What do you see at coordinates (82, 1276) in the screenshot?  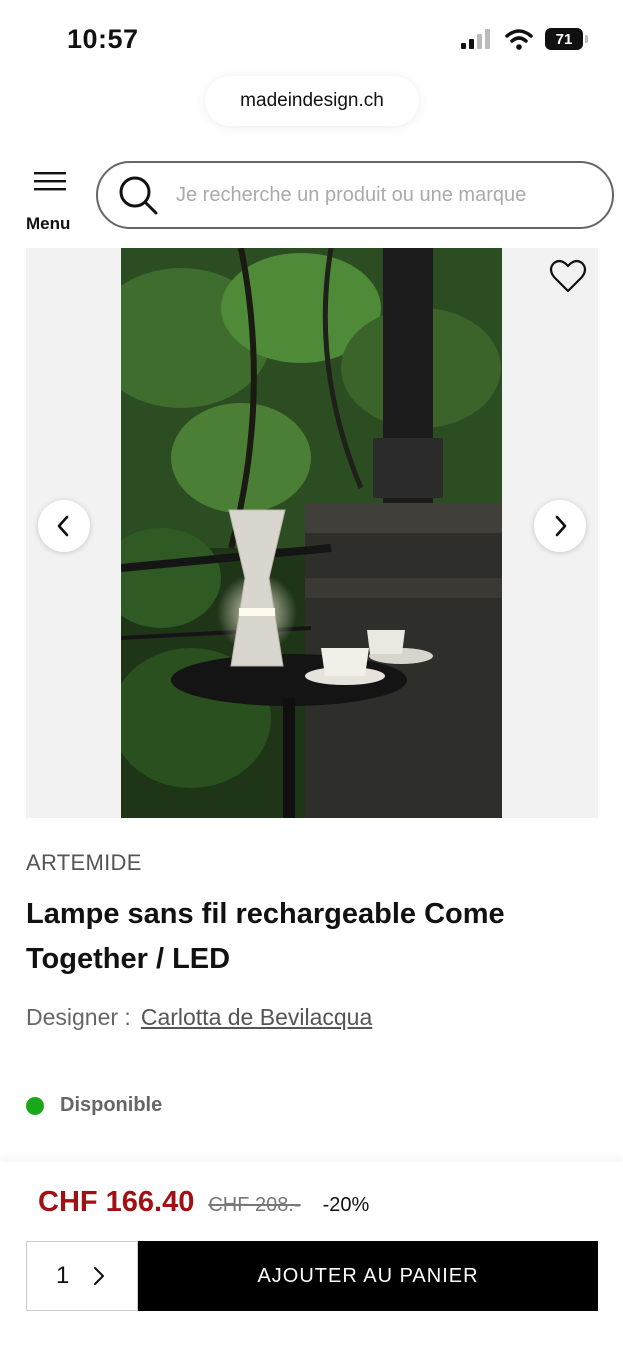 I see `quantity-selector: 1` at bounding box center [82, 1276].